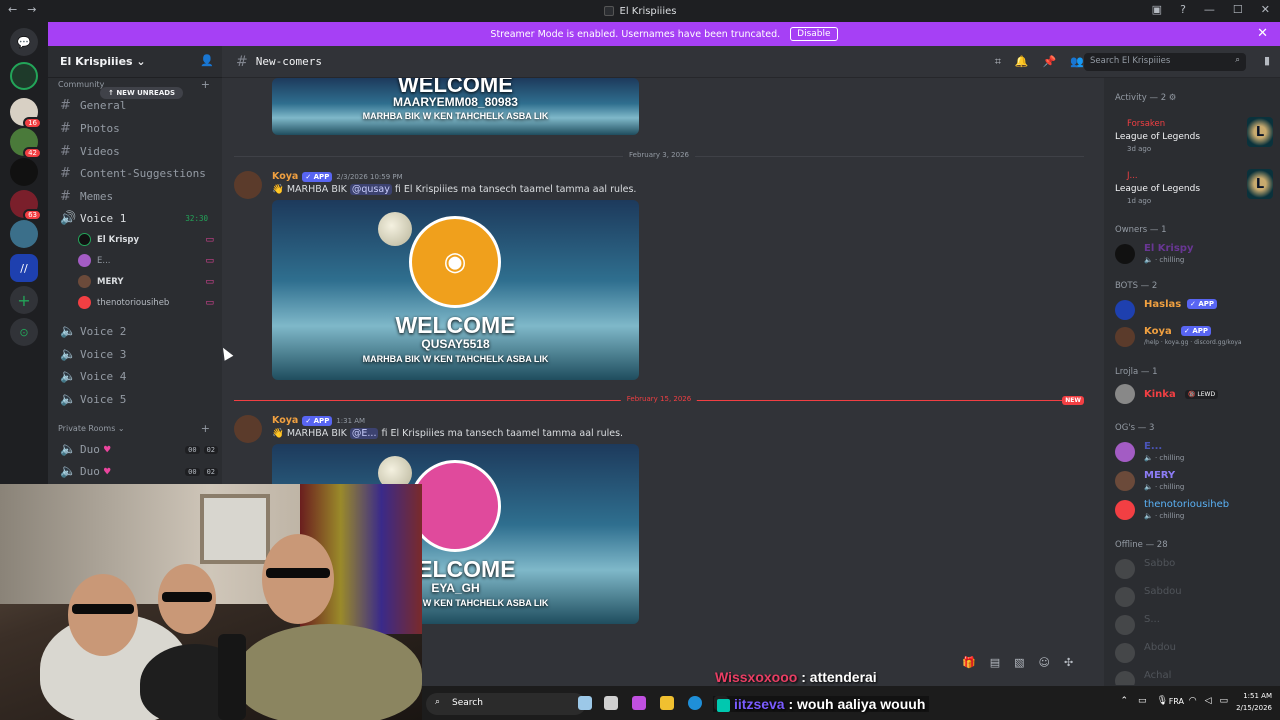  I want to click on member-item: Kinka 🔞 LEWD, so click(1195, 394).